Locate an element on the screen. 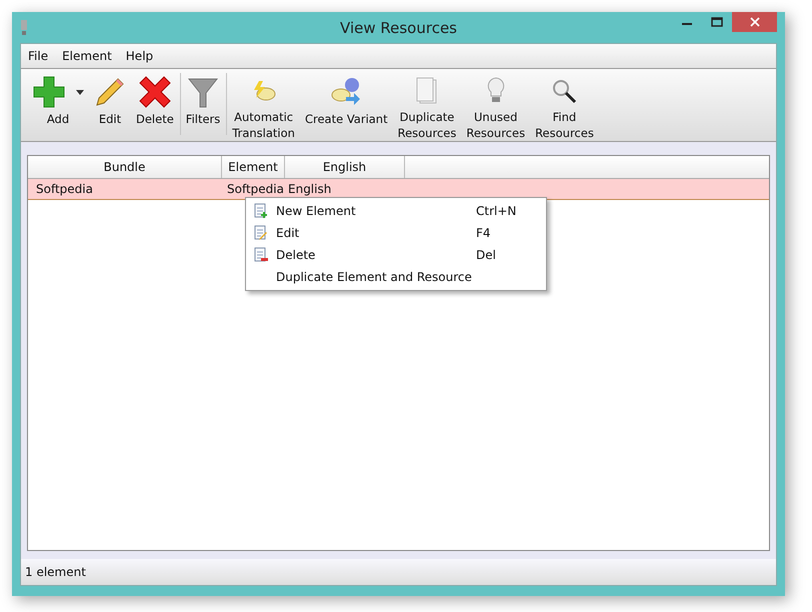  column-header: Bundle is located at coordinates (125, 167).